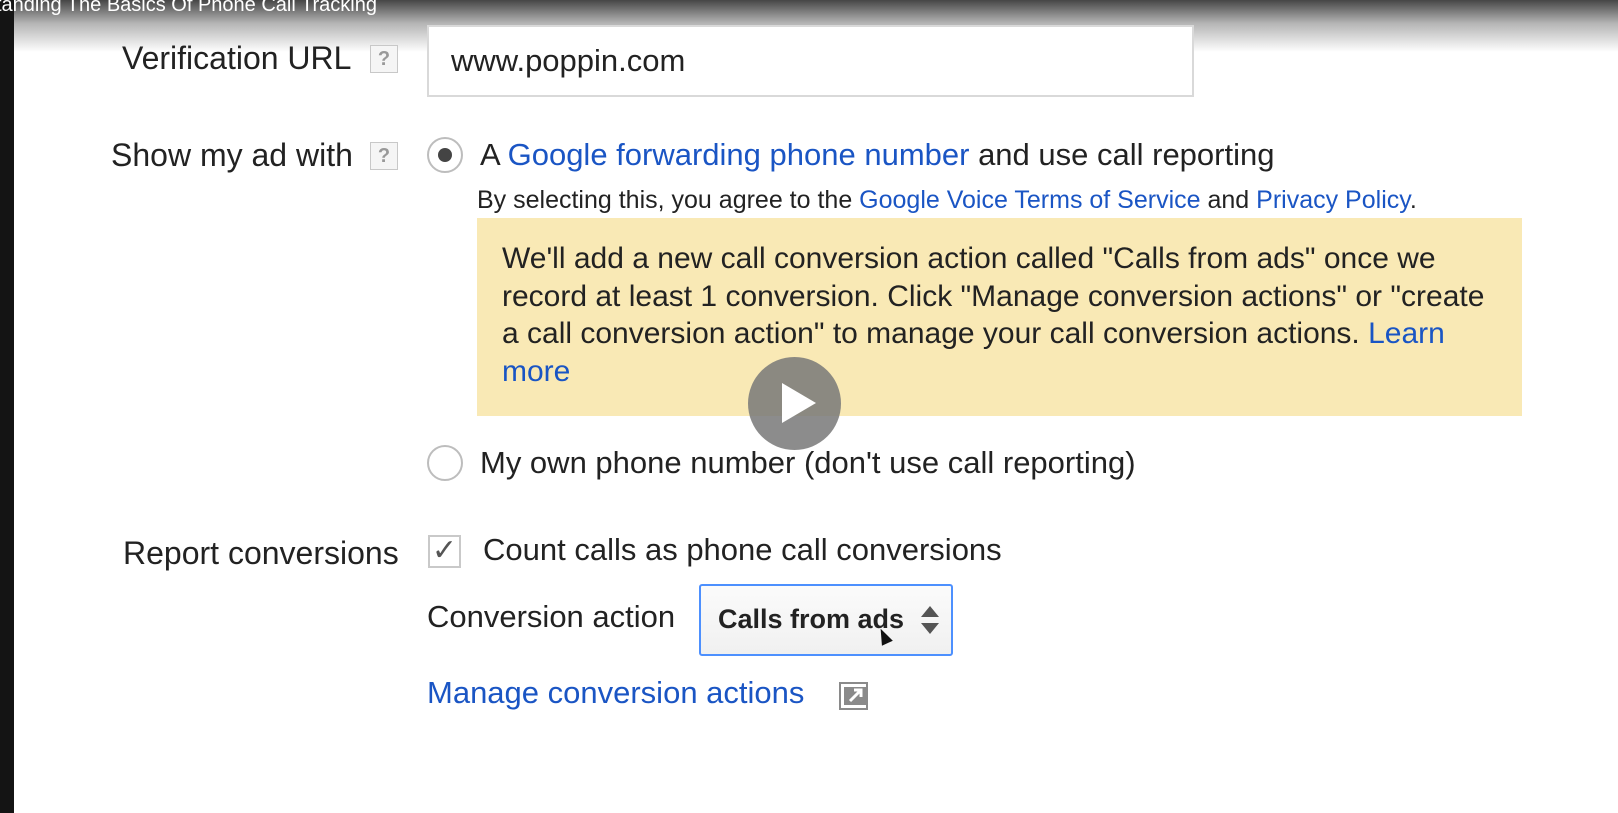 This screenshot has width=1618, height=813. Describe the element at coordinates (1413, 200) in the screenshot. I see `agreement-suffix: .` at that location.